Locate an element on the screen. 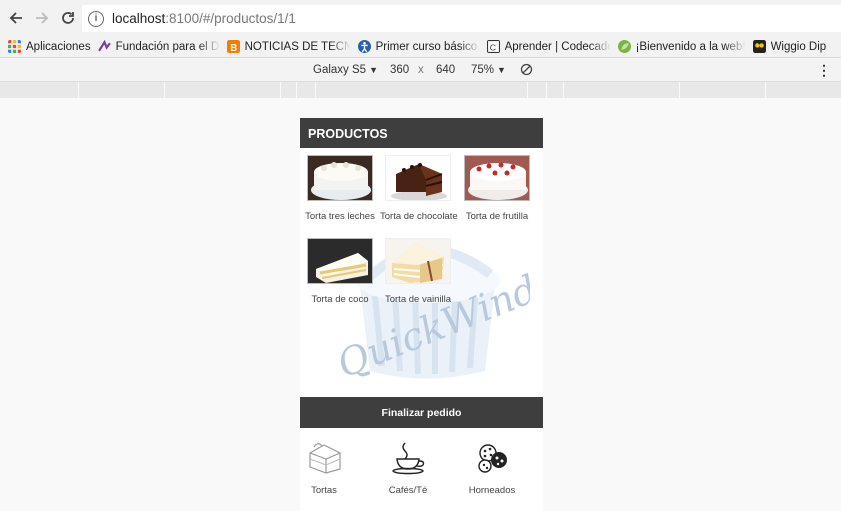 The height and width of the screenshot is (511, 841). finalize-order-button: Finalizar pedido is located at coordinates (421, 412).